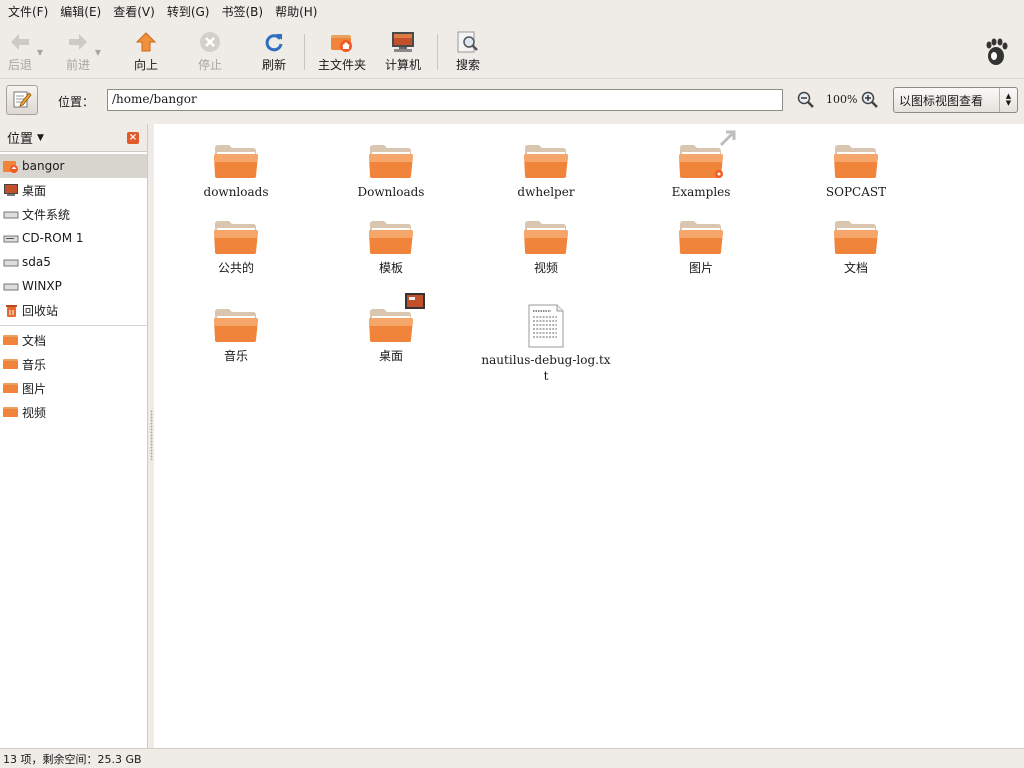 This screenshot has height=768, width=1024. What do you see at coordinates (391, 247) in the screenshot?
I see `file-item: 模板` at bounding box center [391, 247].